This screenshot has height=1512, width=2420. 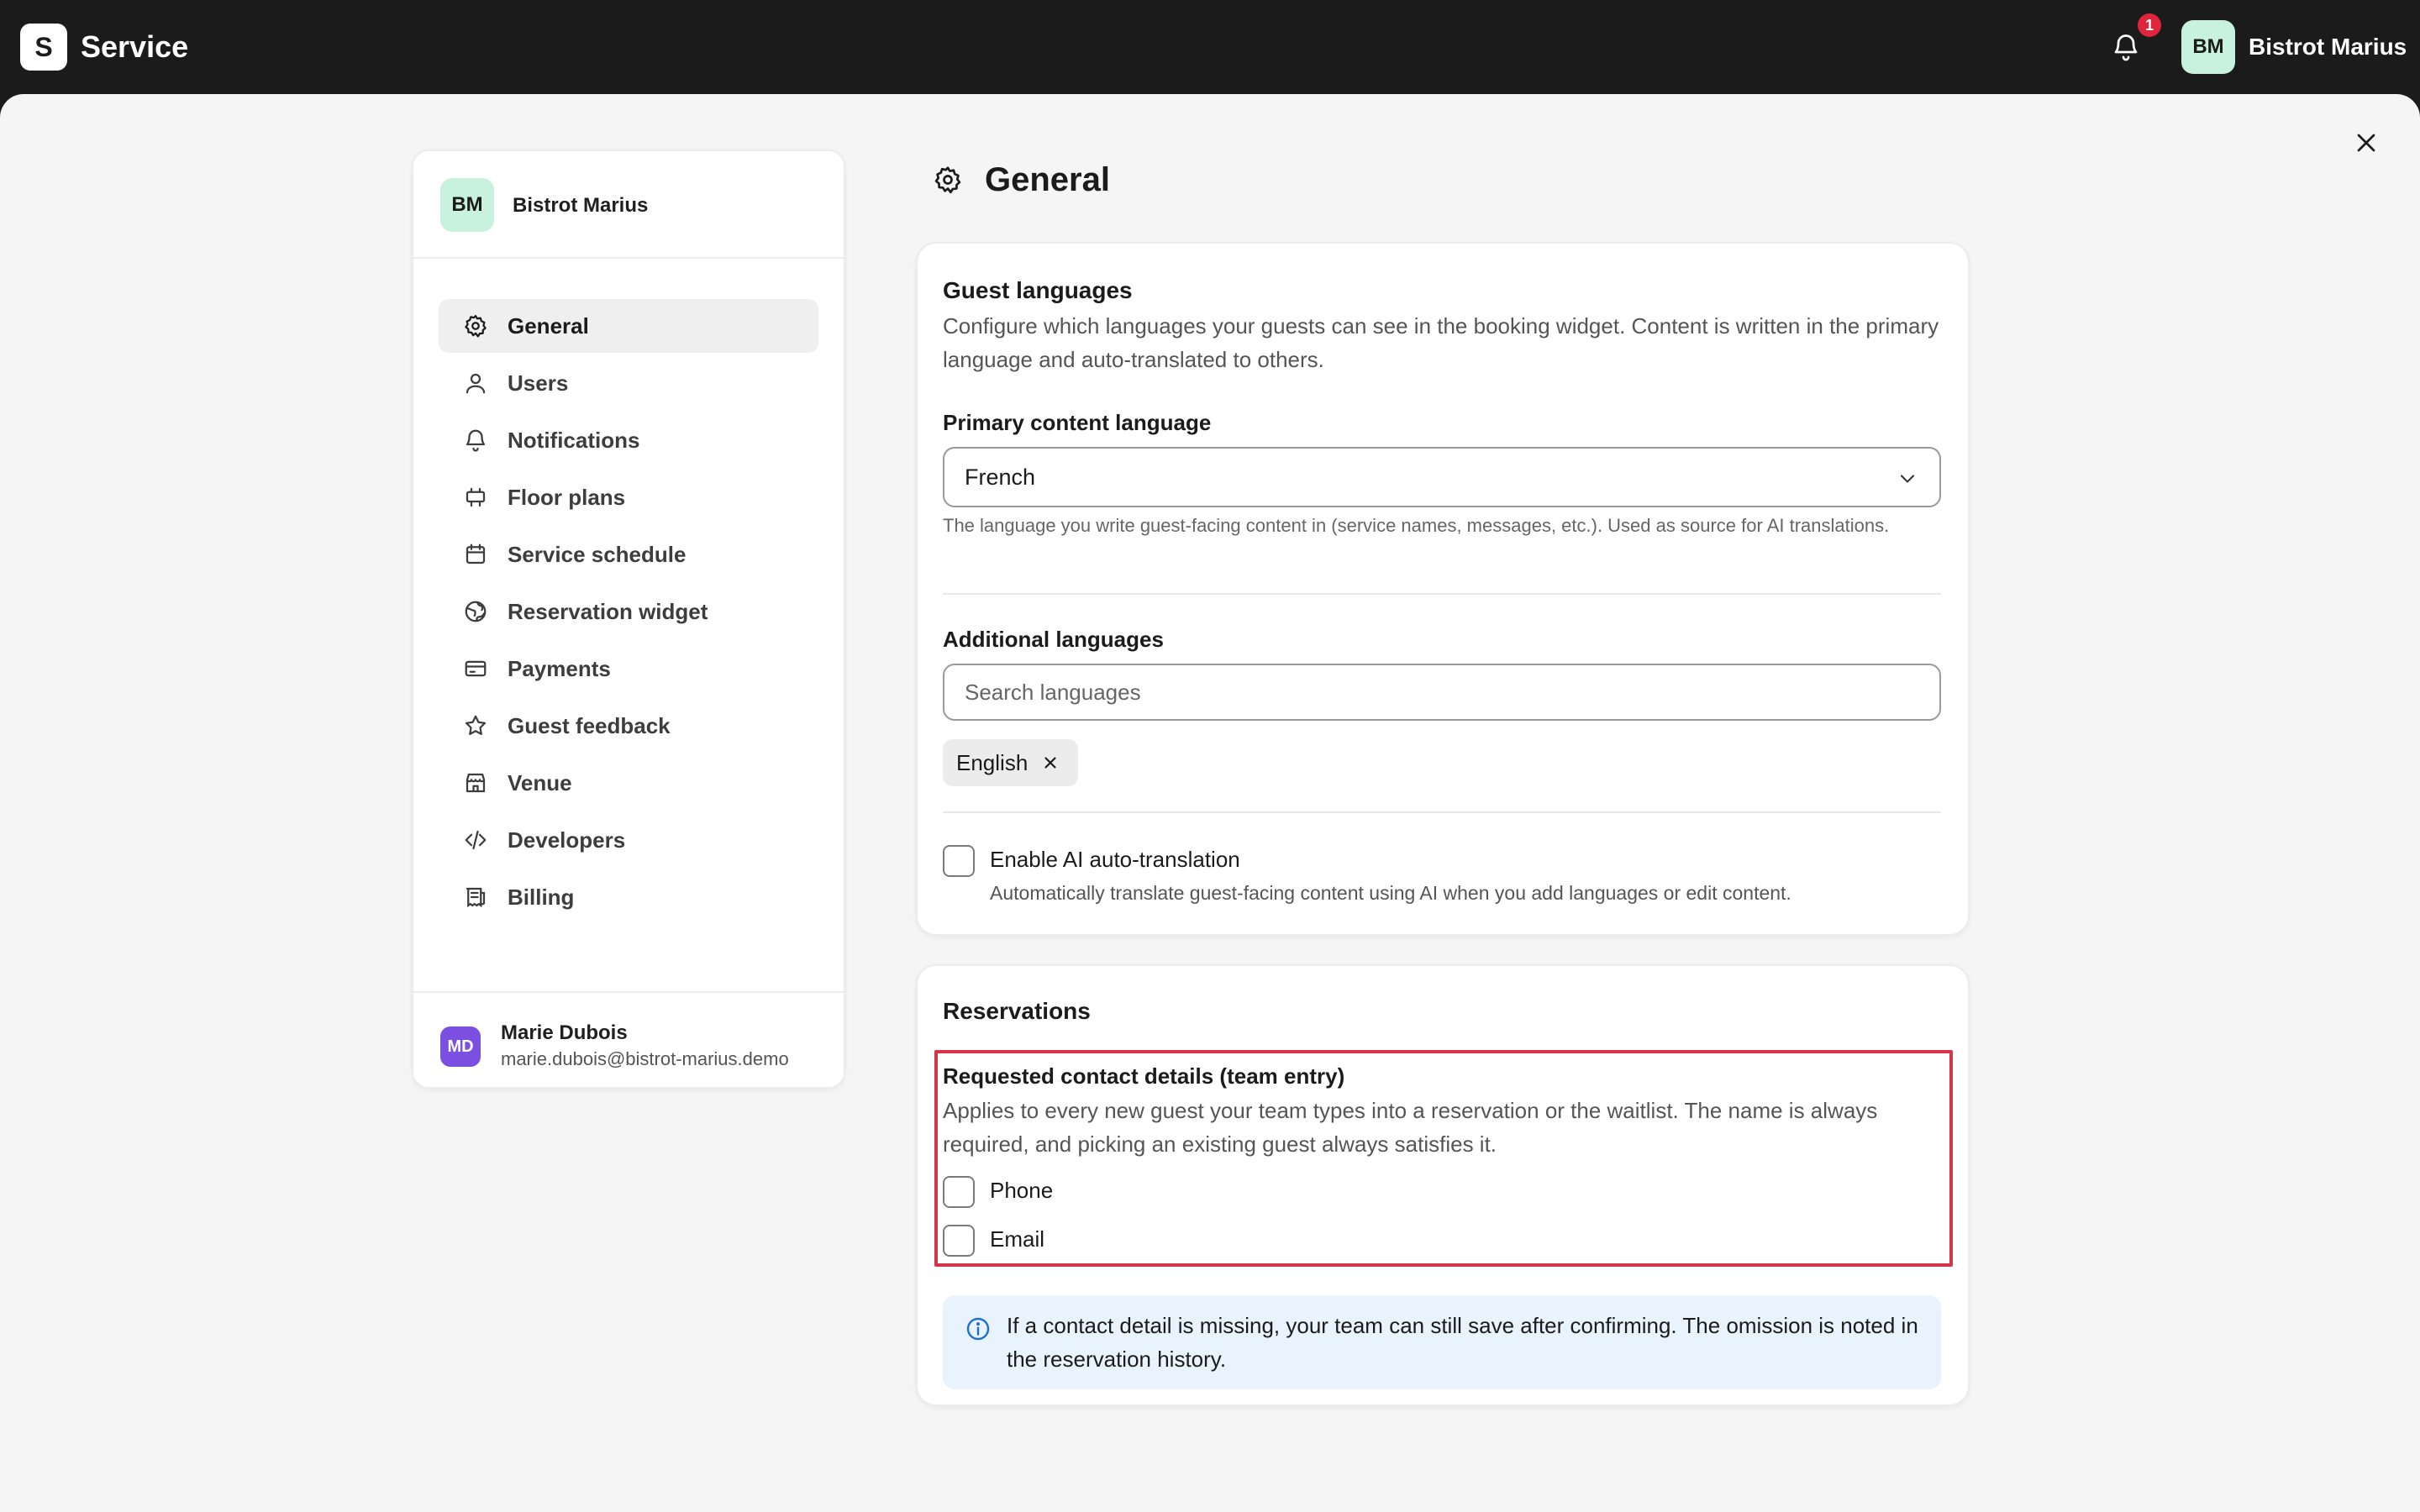 I want to click on sidebar-item-venue: Venue, so click(x=628, y=783).